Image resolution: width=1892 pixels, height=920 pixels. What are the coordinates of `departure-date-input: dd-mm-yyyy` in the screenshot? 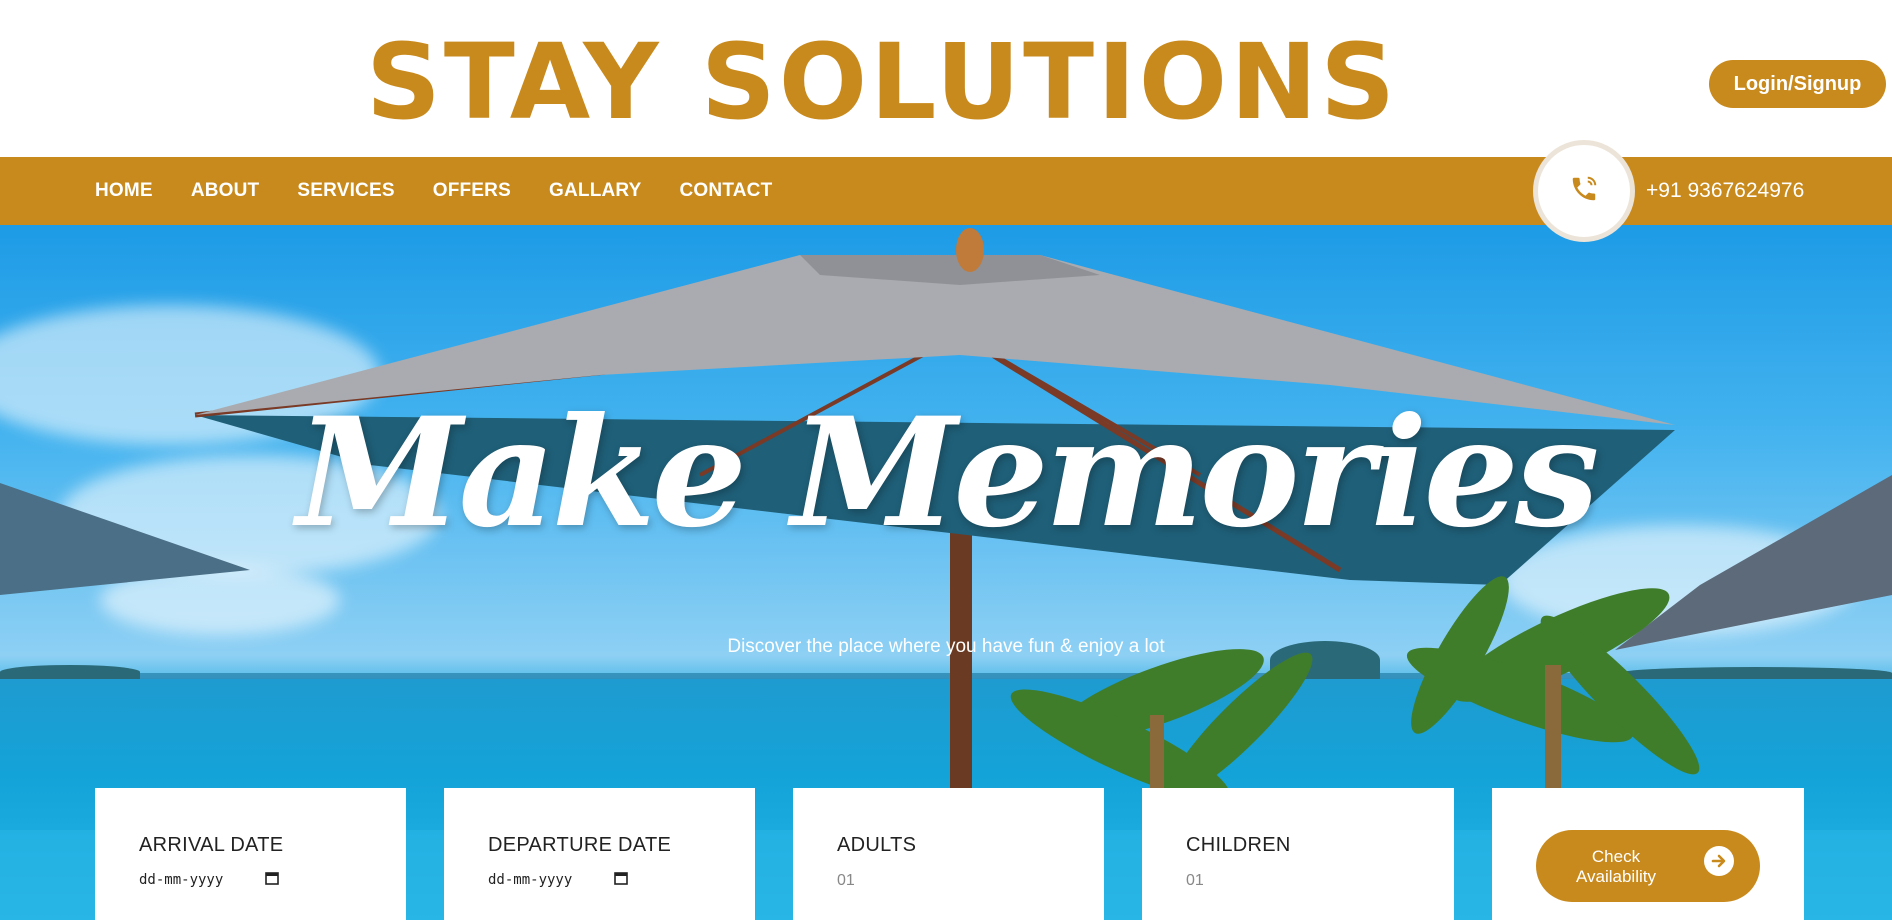 It's located at (558, 880).